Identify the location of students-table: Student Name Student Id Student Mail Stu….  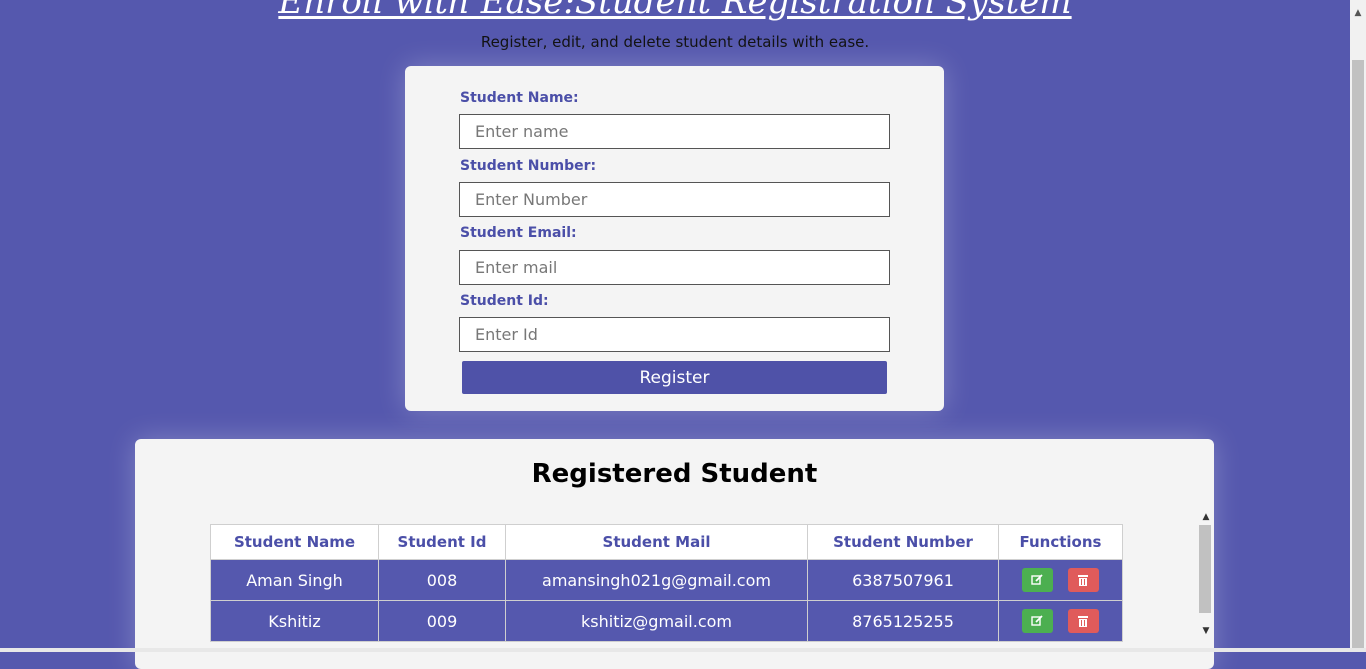
(666, 583).